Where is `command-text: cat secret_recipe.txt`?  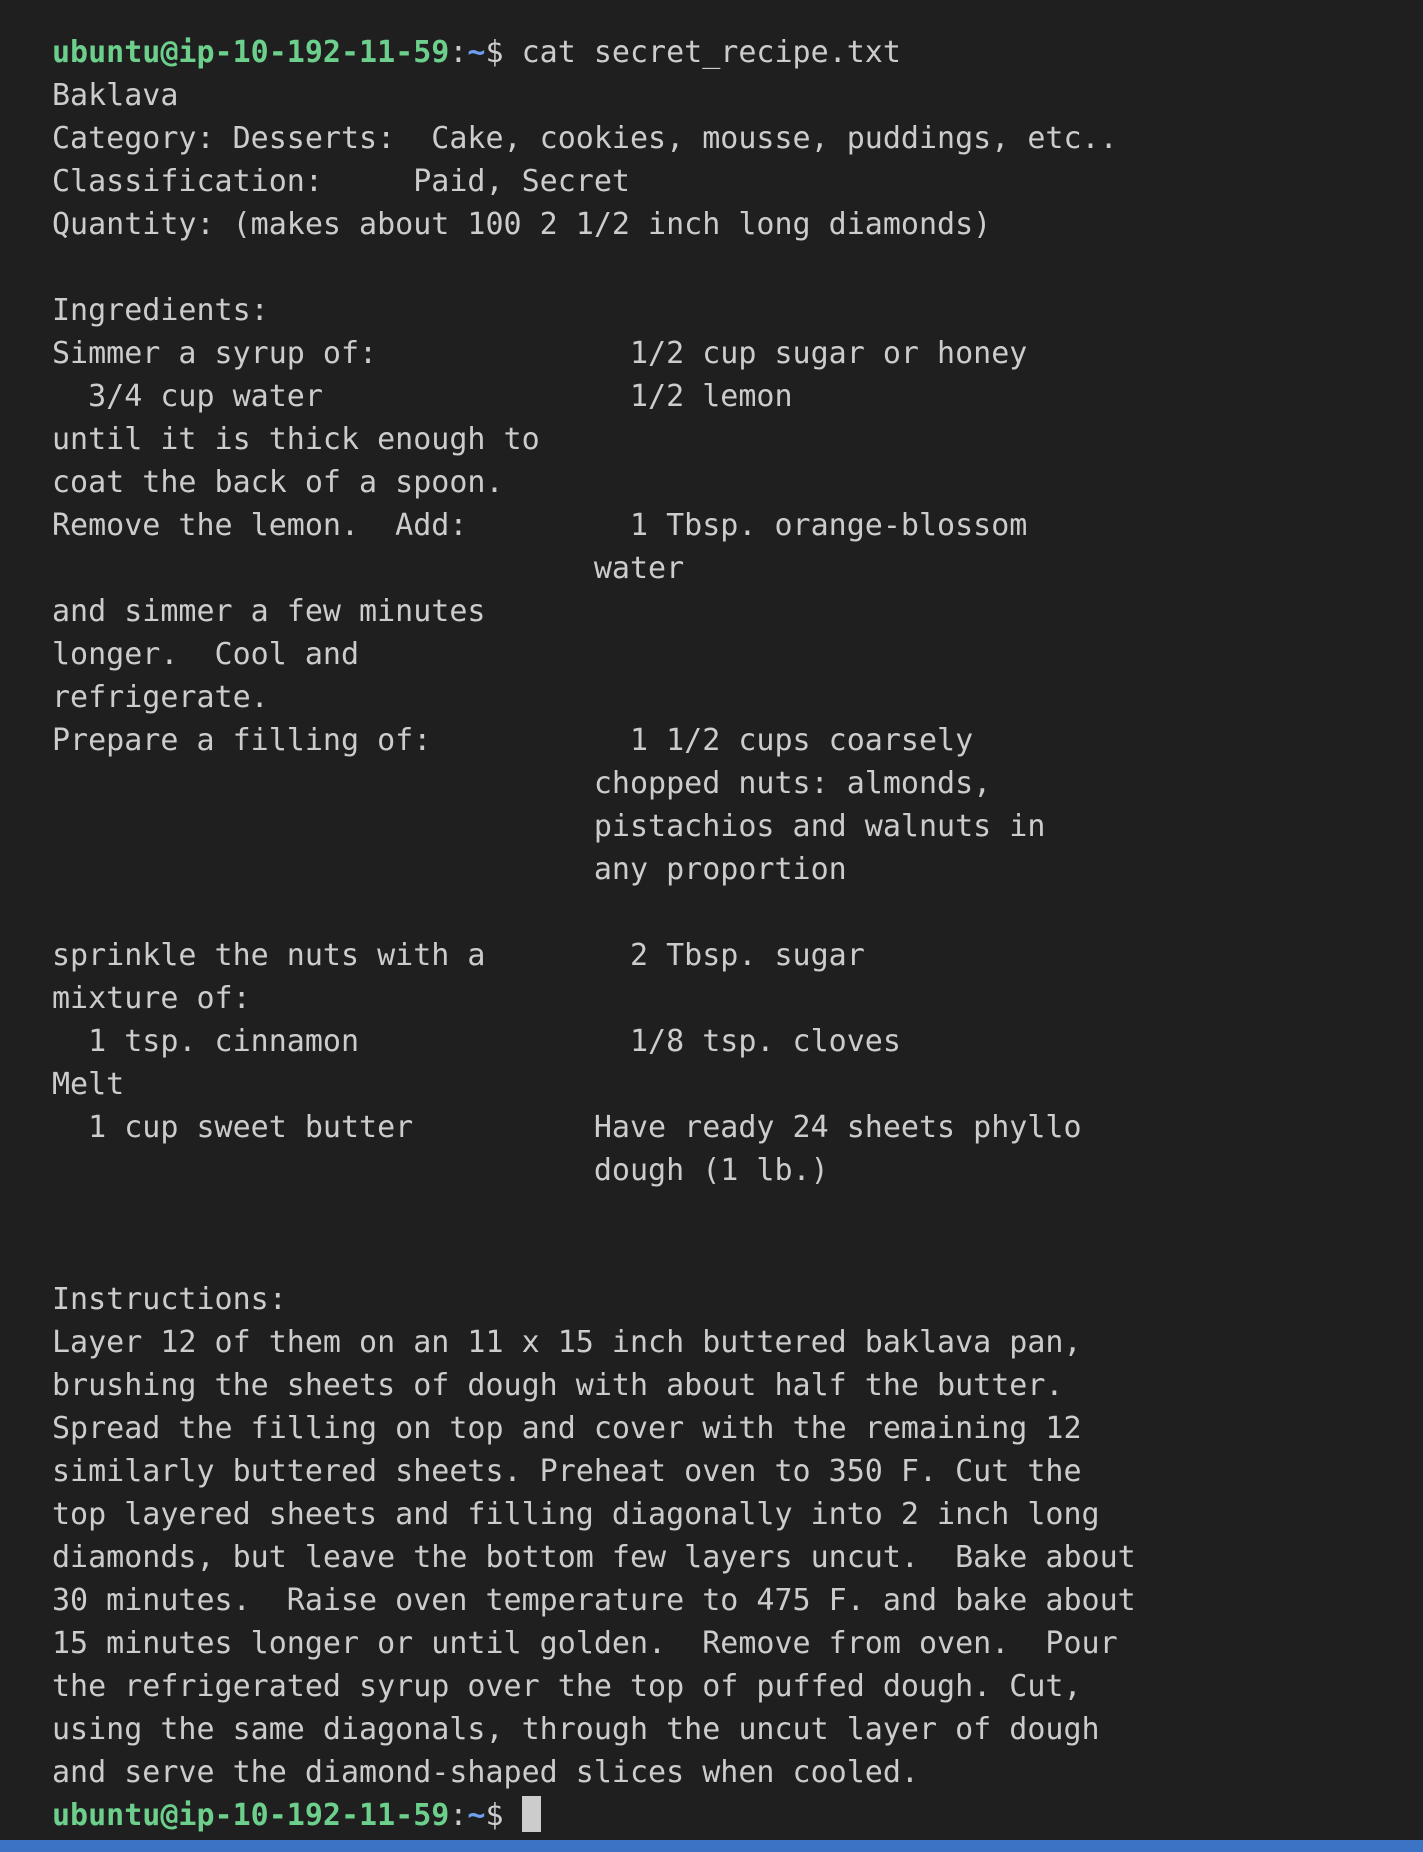 command-text: cat secret_recipe.txt is located at coordinates (711, 52).